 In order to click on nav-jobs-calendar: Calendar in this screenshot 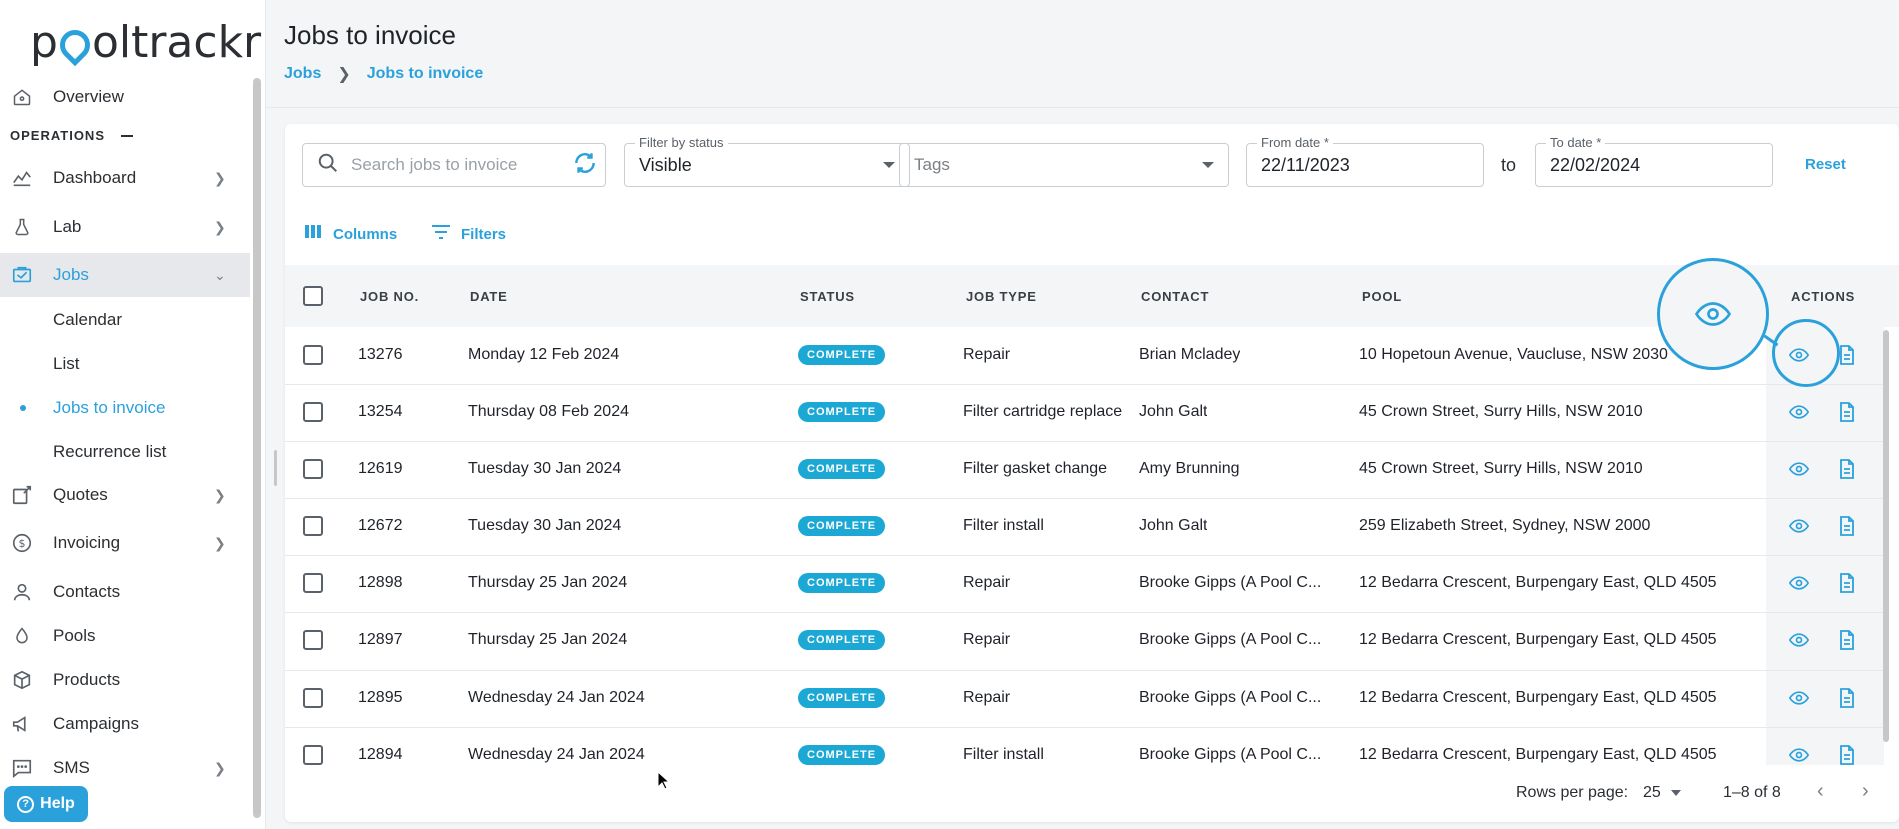, I will do `click(87, 320)`.